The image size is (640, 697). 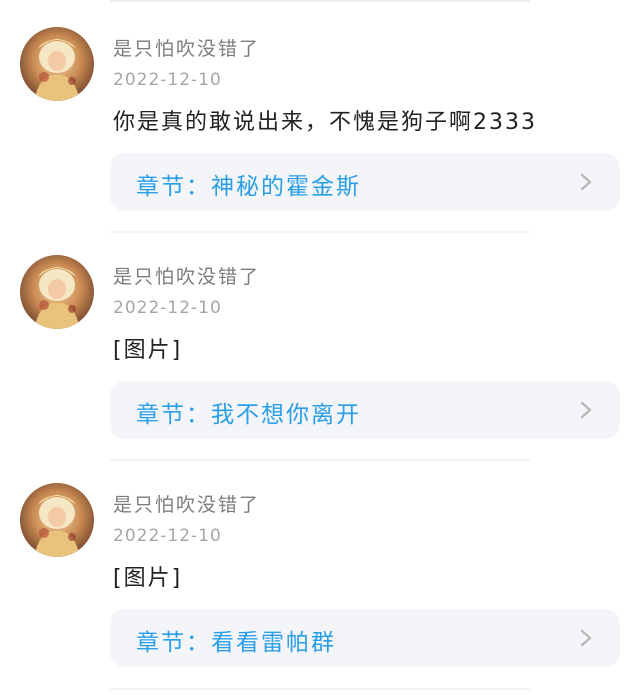 I want to click on chapter-title: 神秘的霍金斯, so click(x=286, y=187).